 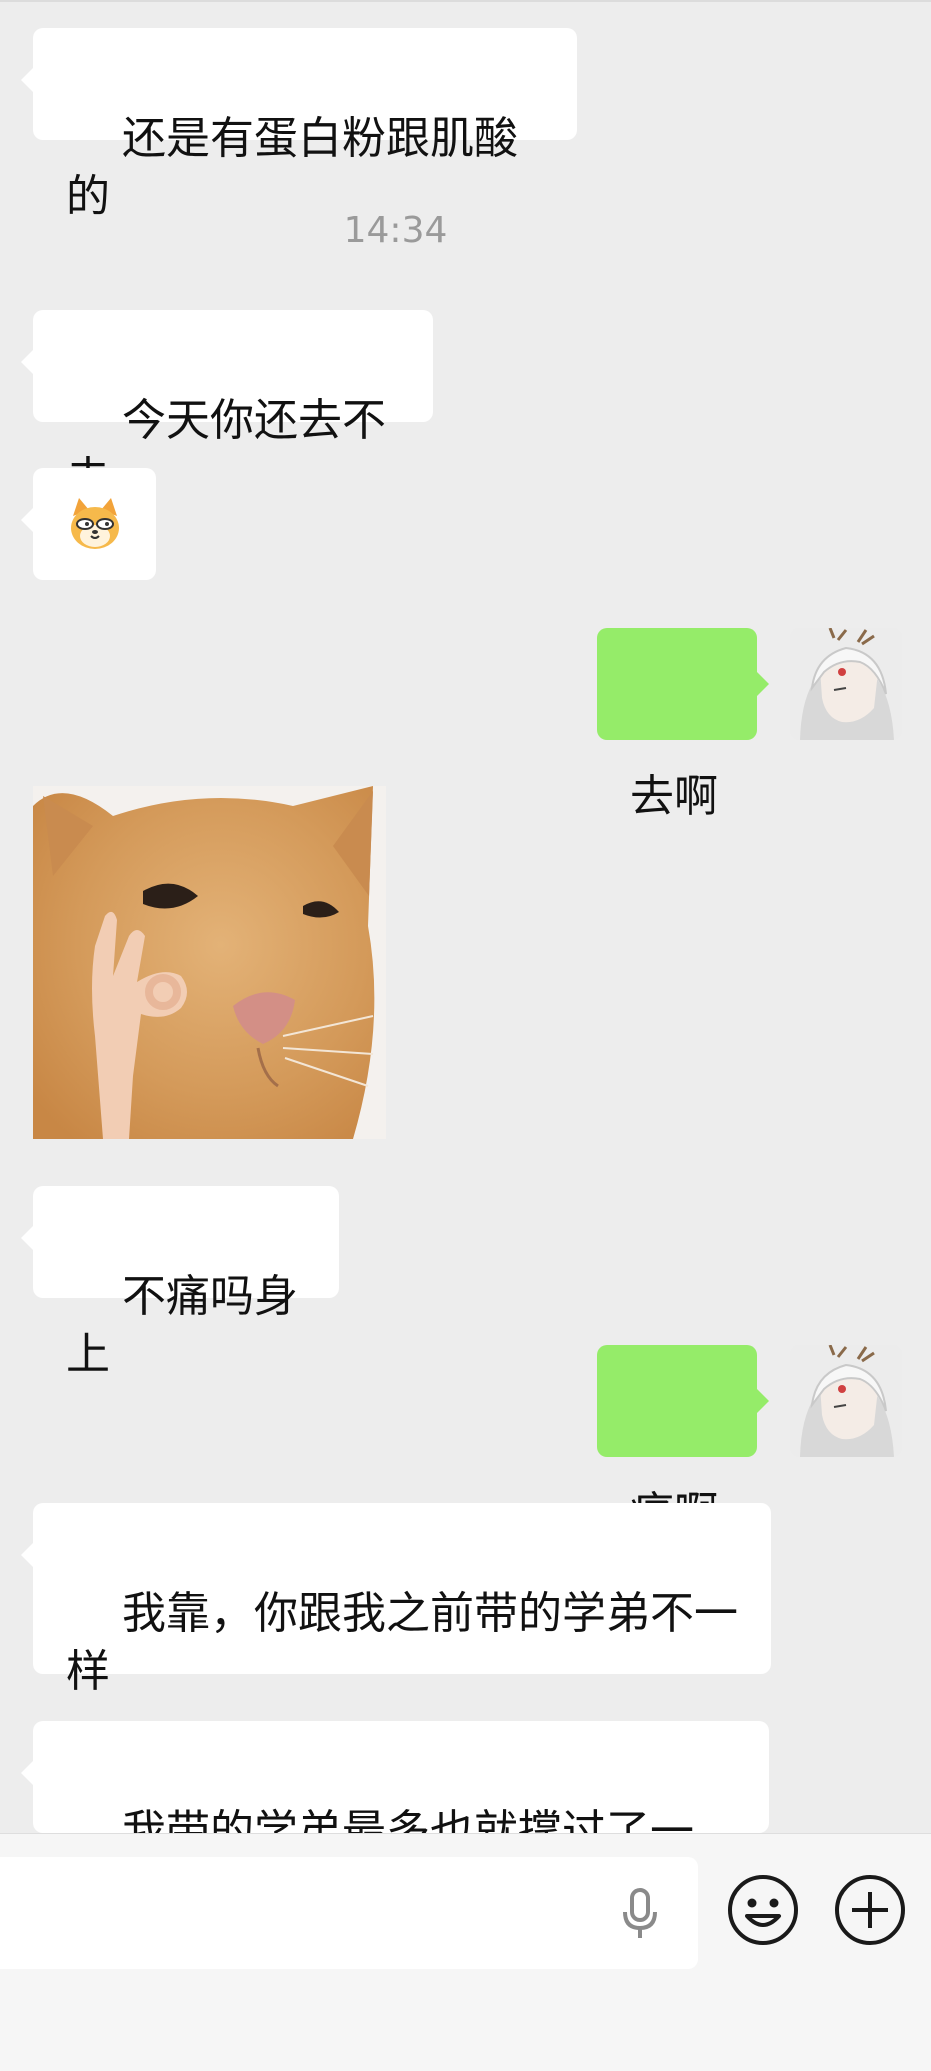 I want to click on message-text: 还是有蛋白粉跟肌酸的, so click(x=292, y=167).